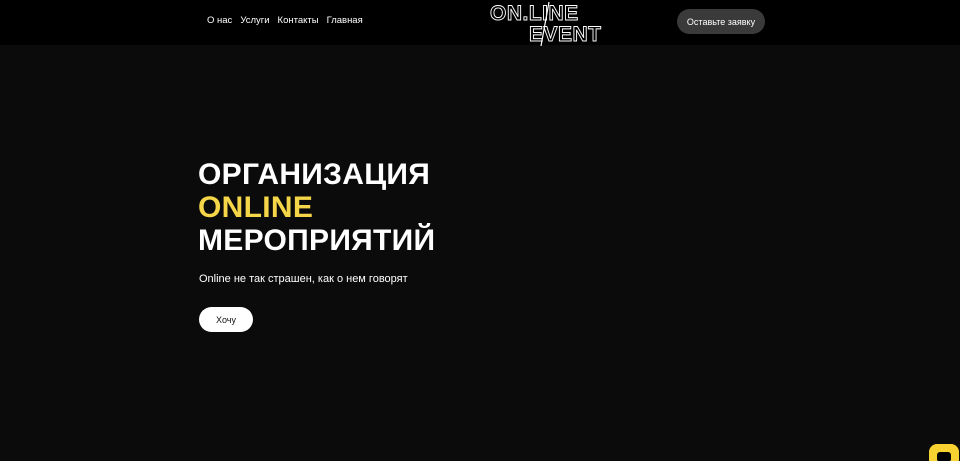  What do you see at coordinates (534, 13) in the screenshot?
I see `logo-line1: ON.LINE` at bounding box center [534, 13].